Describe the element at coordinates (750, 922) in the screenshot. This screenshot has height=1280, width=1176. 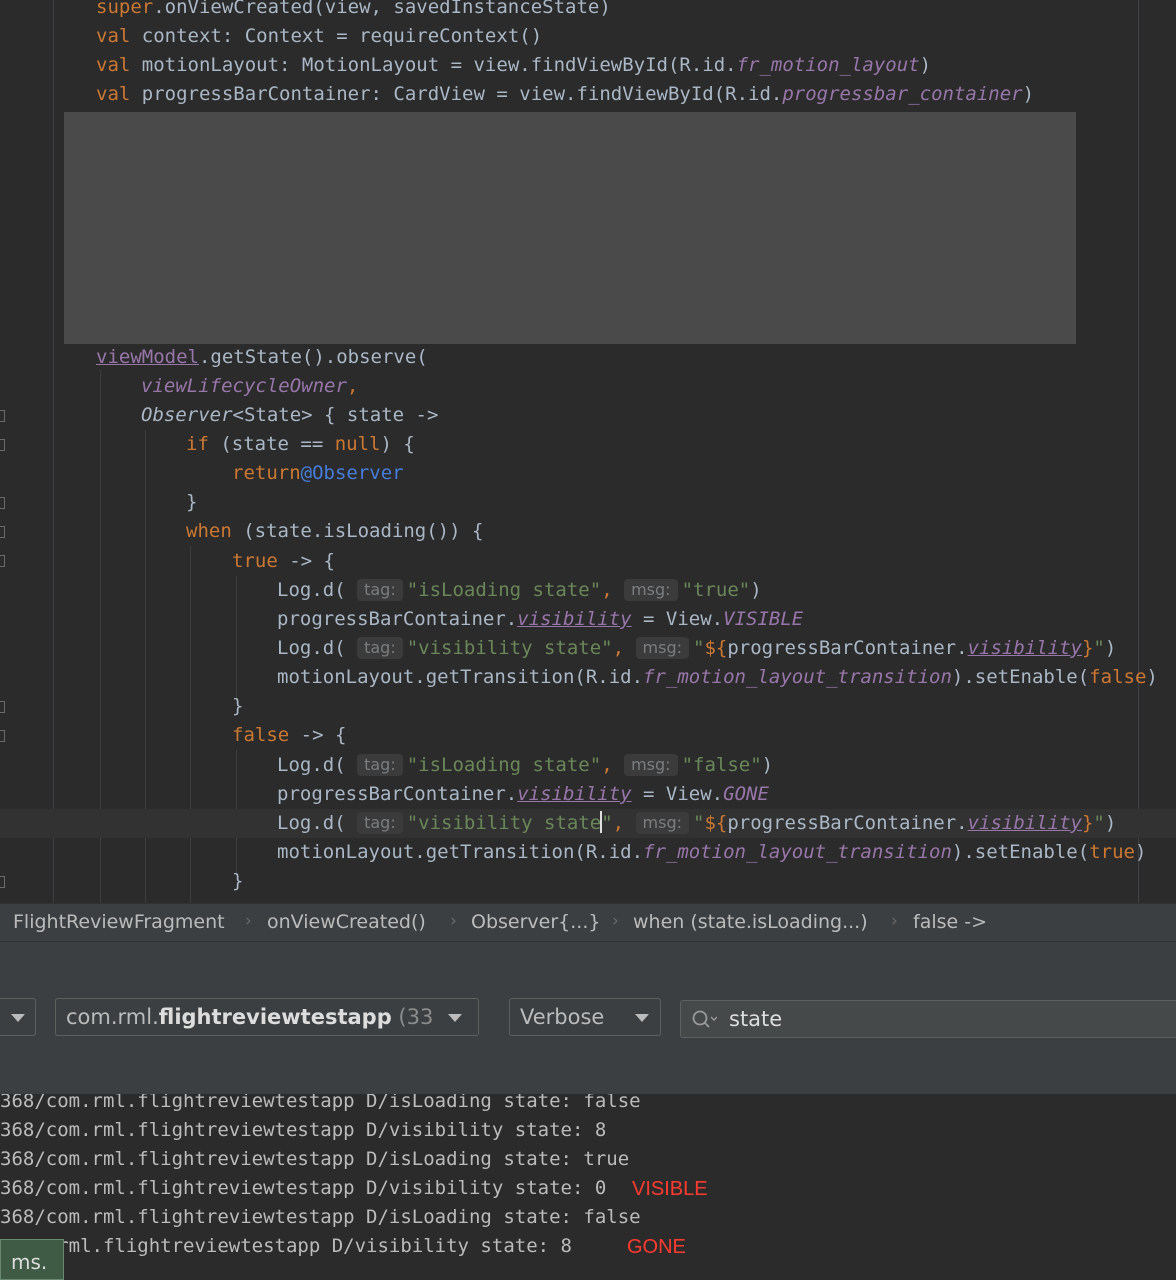
I see `breadcrumb-item-when: when (state.isLoading...)` at that location.